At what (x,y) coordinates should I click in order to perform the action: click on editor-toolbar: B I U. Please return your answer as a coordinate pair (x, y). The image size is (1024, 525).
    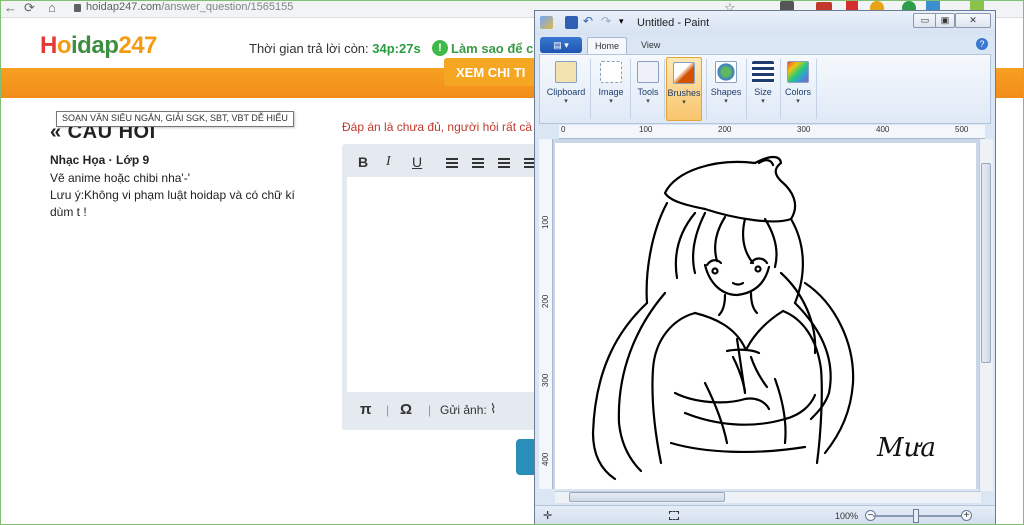
    Looking at the image, I should click on (443, 162).